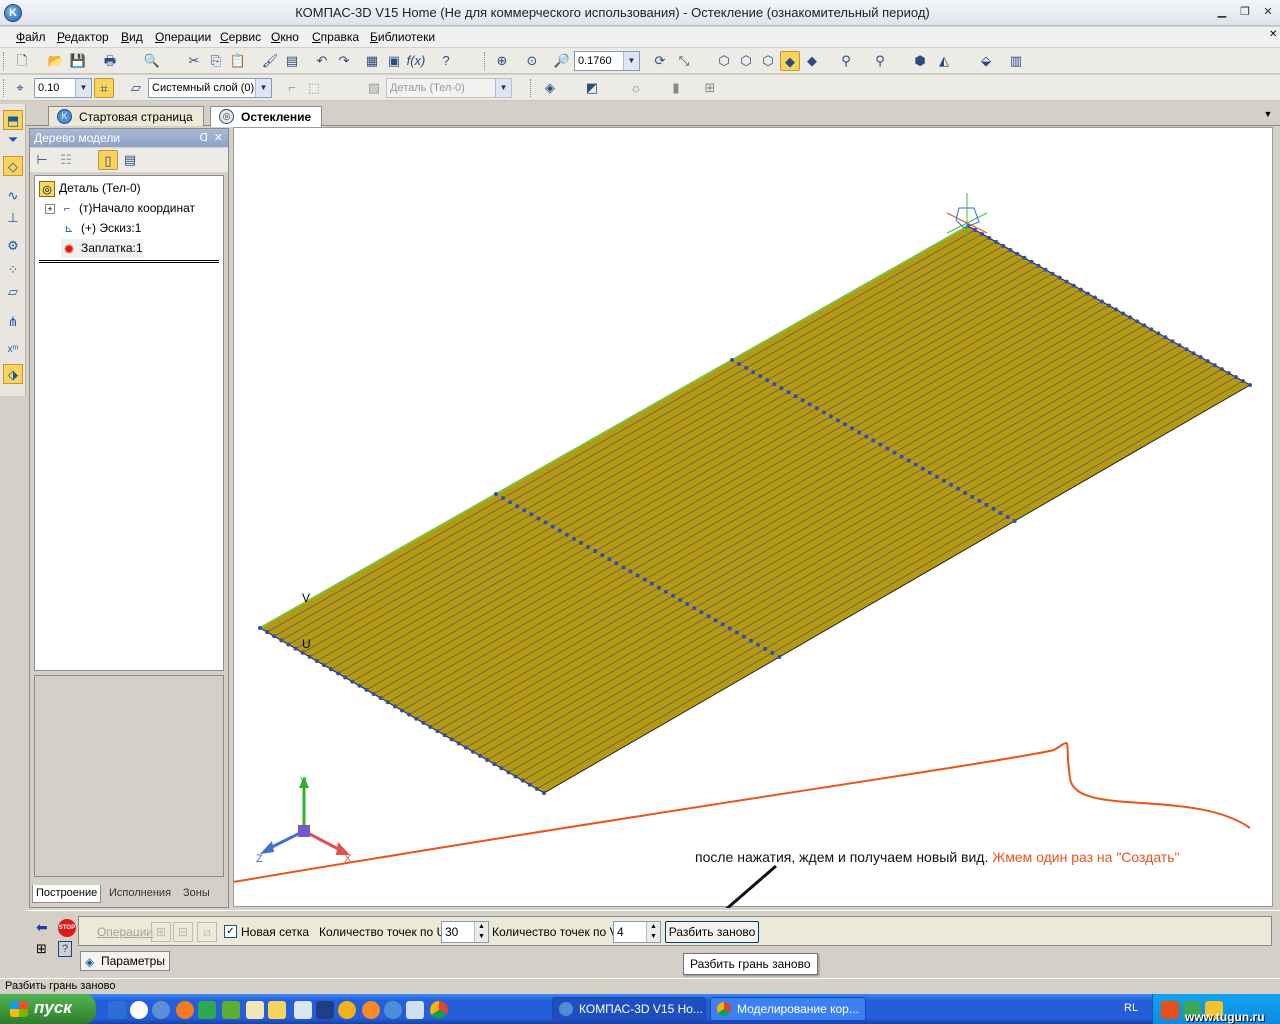  Describe the element at coordinates (746, 61) in the screenshot. I see `hidden-lines-icon: ⬡` at that location.